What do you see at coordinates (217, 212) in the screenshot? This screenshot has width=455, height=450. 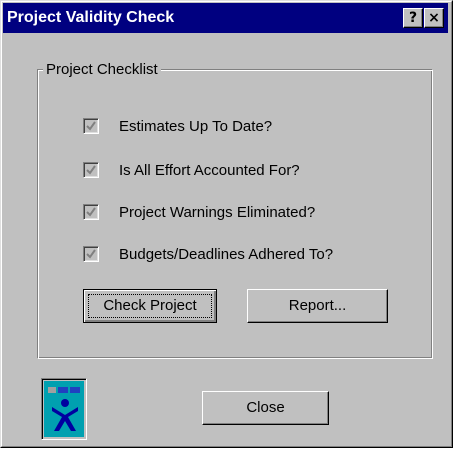 I see `checklist-item-label: Project Warnings Eliminated?` at bounding box center [217, 212].